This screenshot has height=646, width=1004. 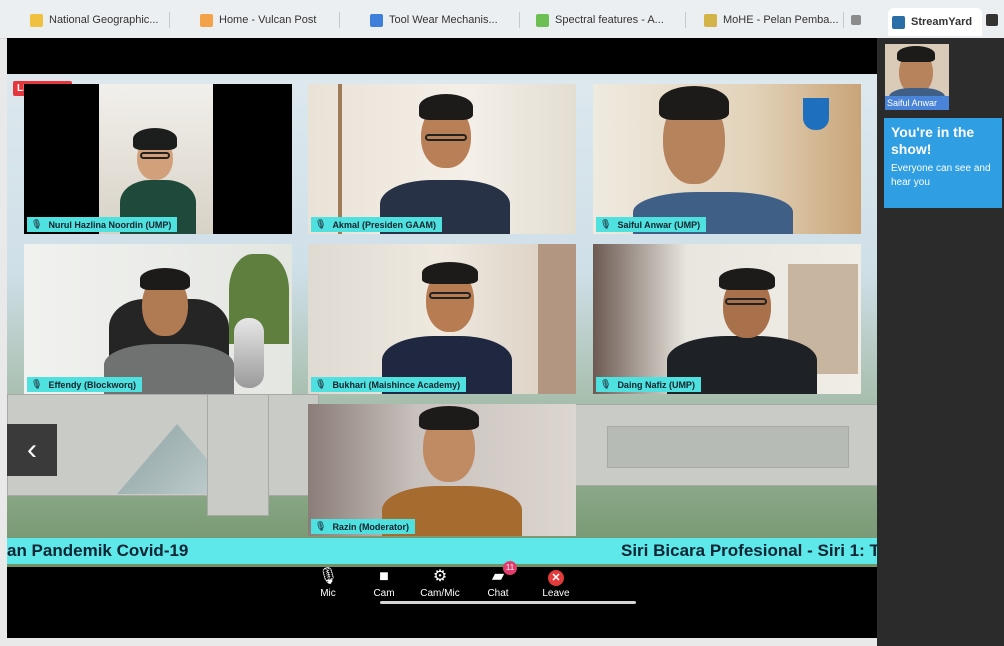 What do you see at coordinates (498, 593) in the screenshot?
I see `chat-label: Chat` at bounding box center [498, 593].